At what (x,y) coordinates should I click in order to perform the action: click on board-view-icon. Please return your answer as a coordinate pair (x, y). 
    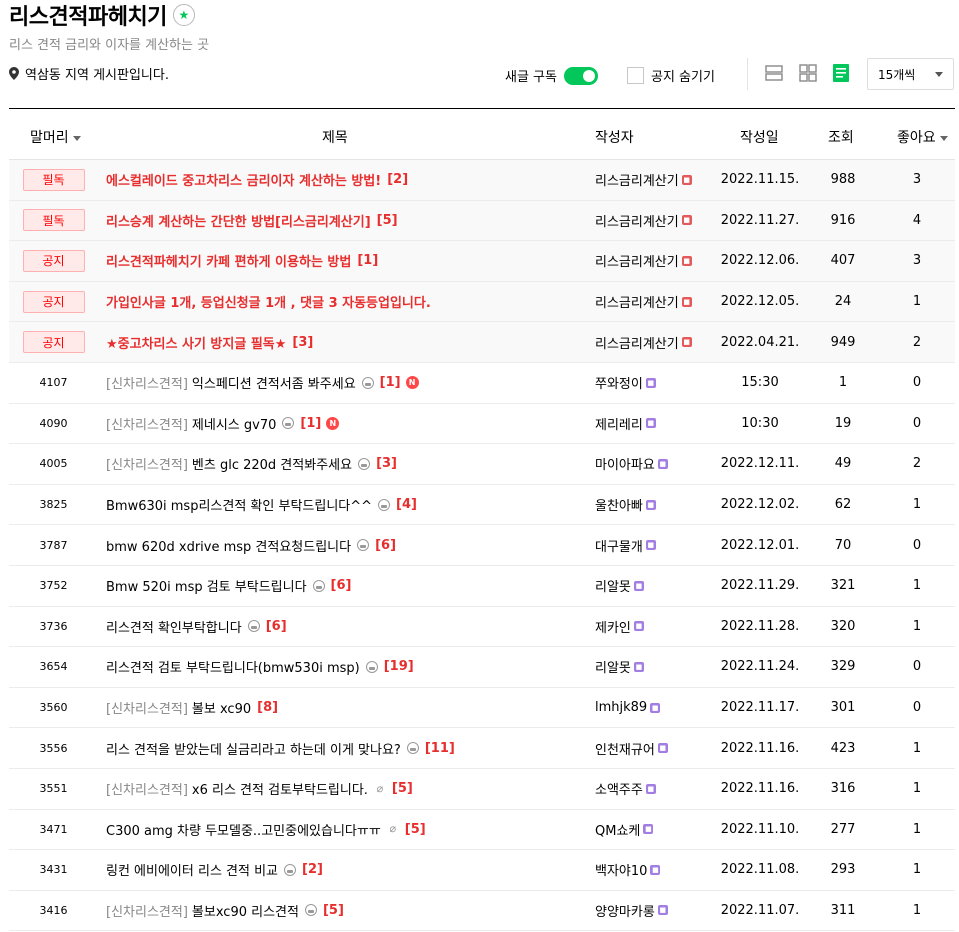
    Looking at the image, I should click on (841, 73).